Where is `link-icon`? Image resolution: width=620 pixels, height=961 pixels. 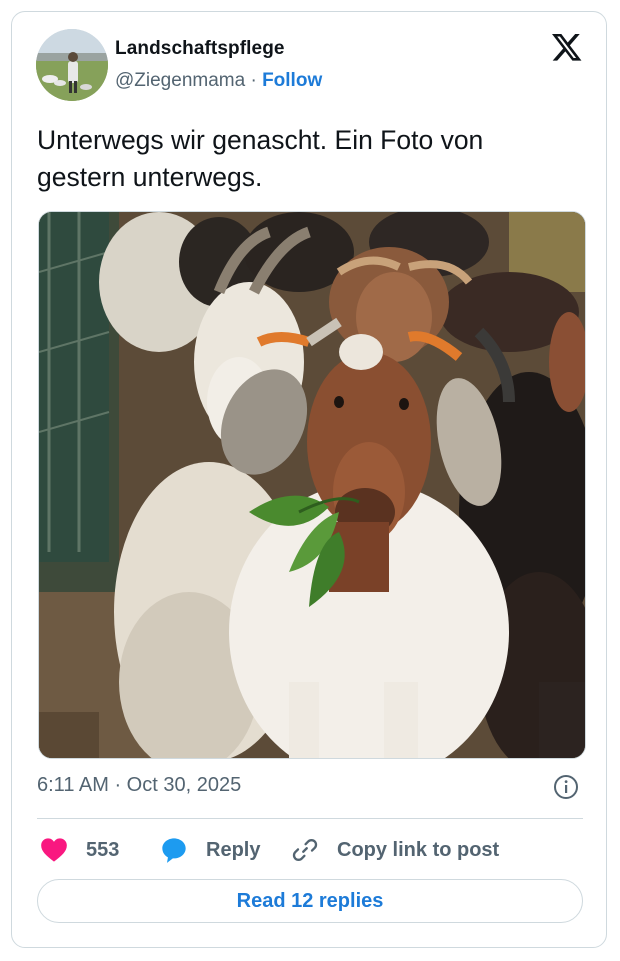
link-icon is located at coordinates (305, 850).